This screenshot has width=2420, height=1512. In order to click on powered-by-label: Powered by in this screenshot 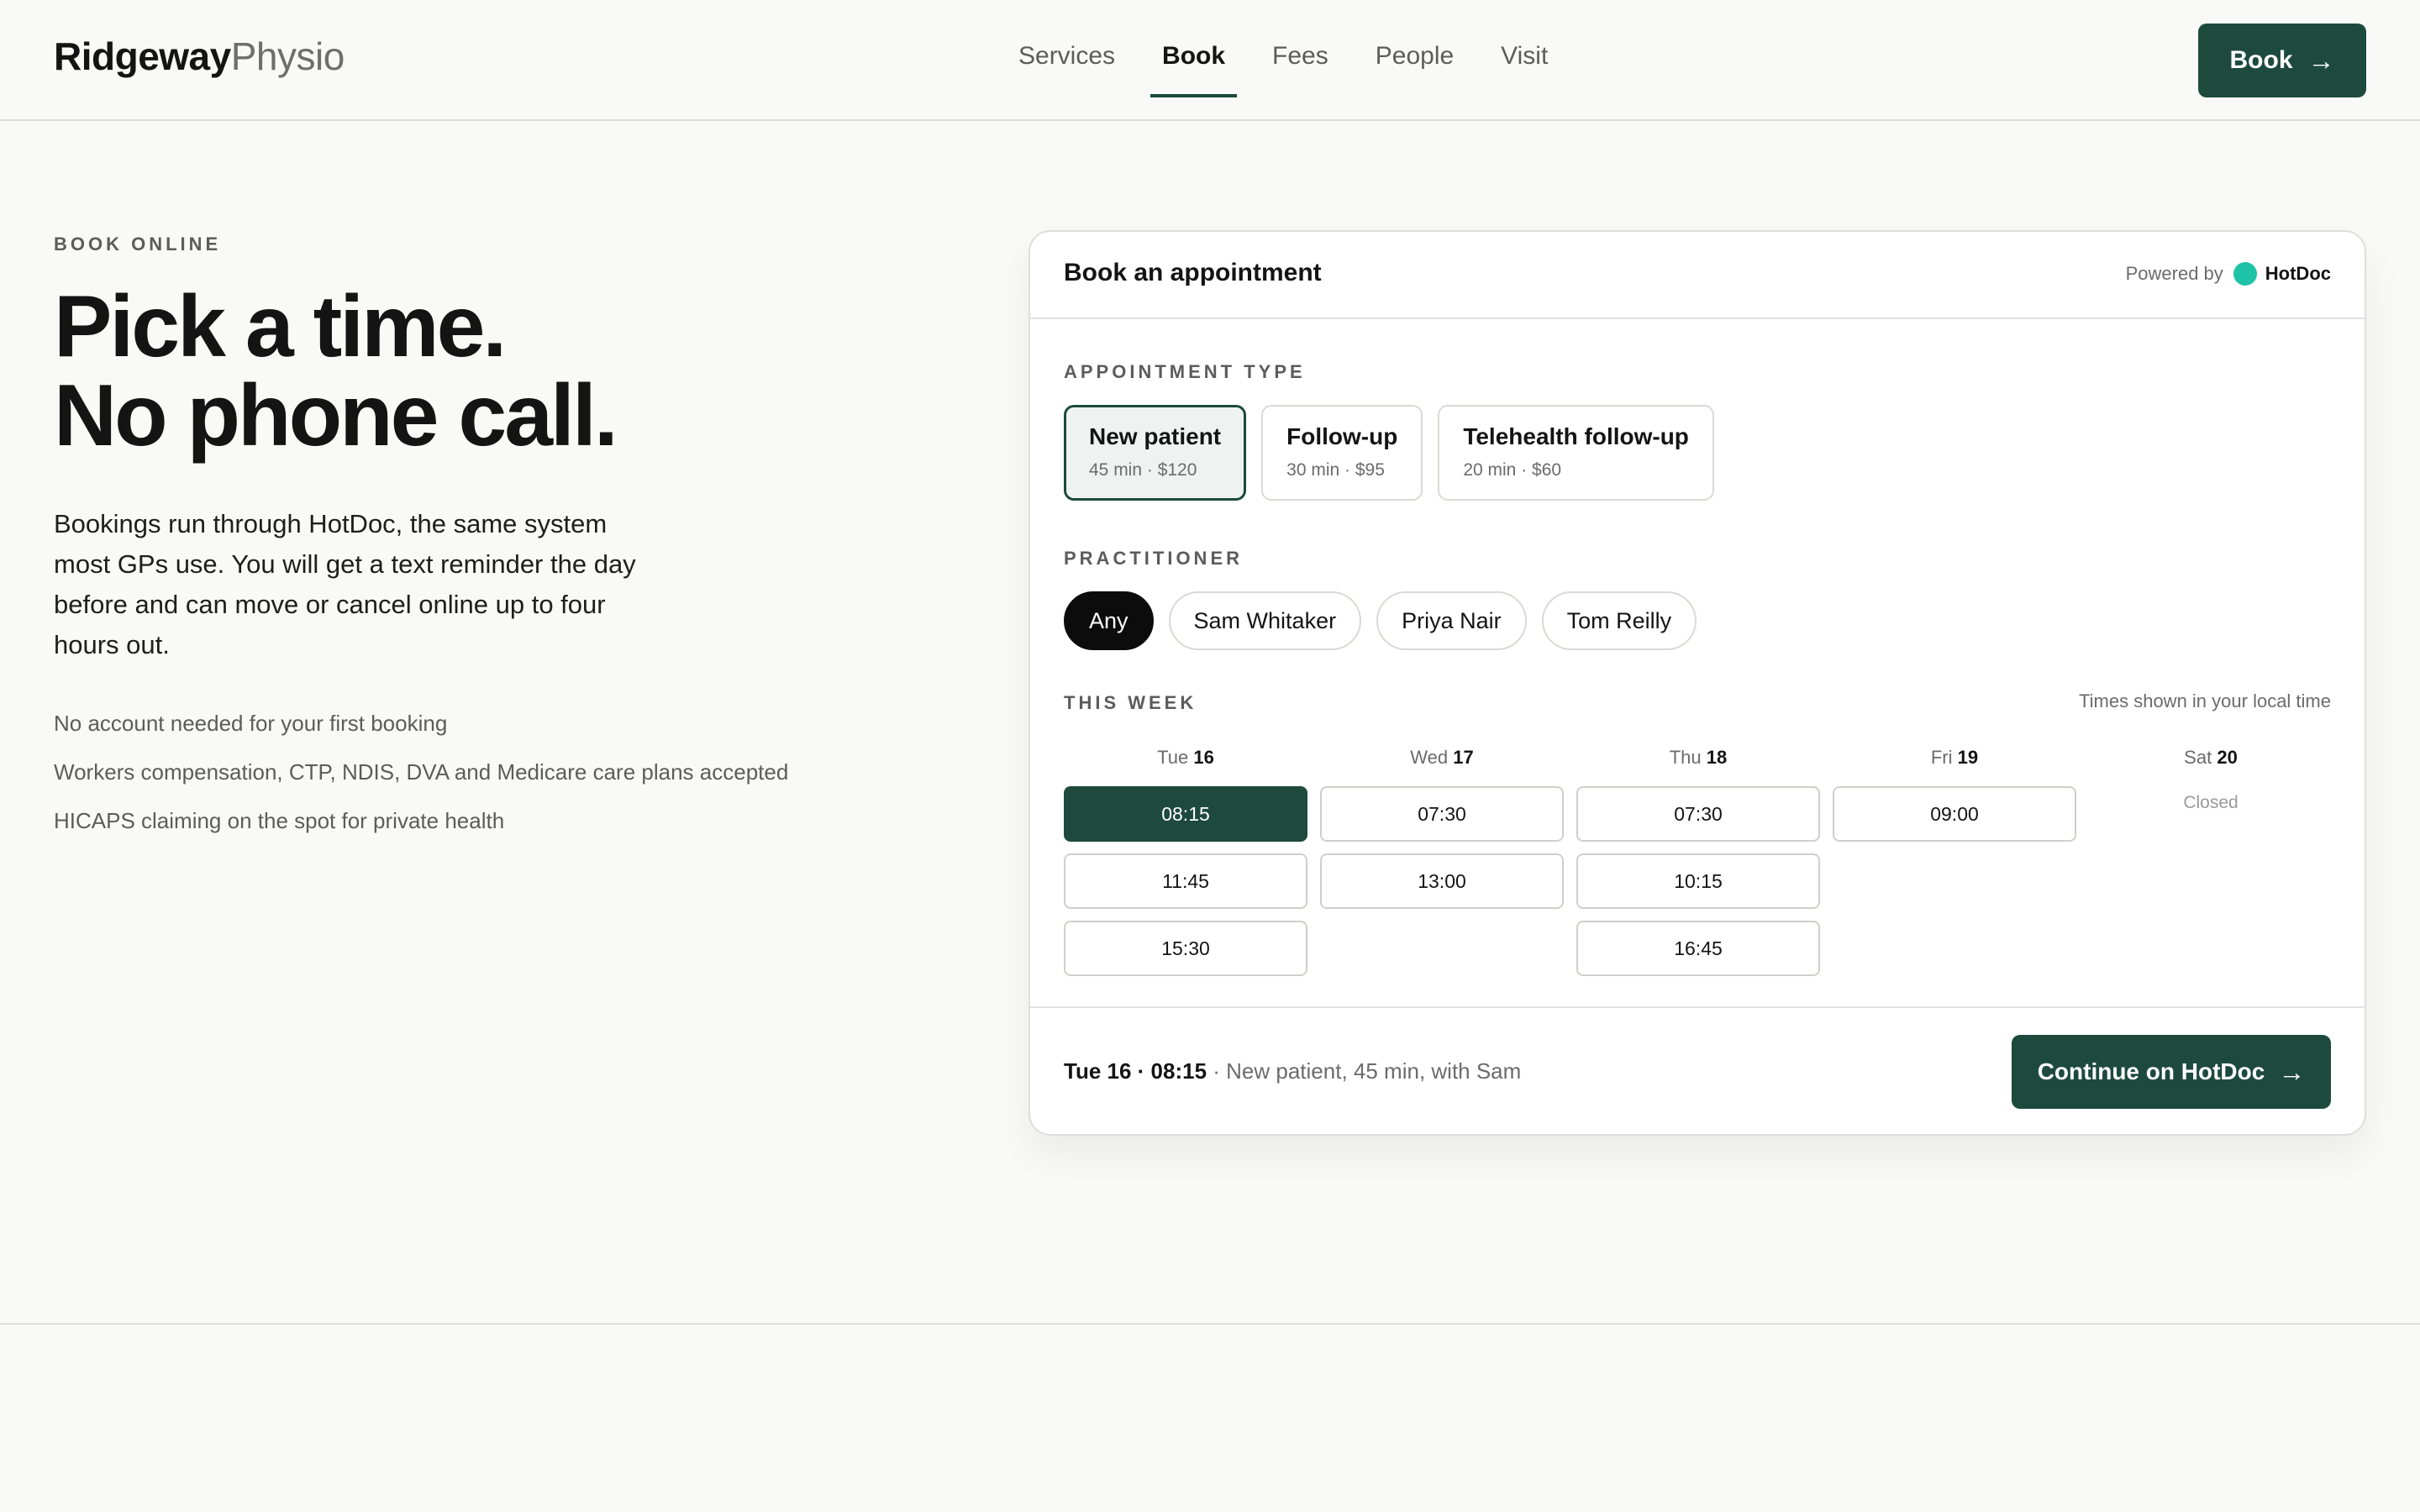, I will do `click(2174, 273)`.